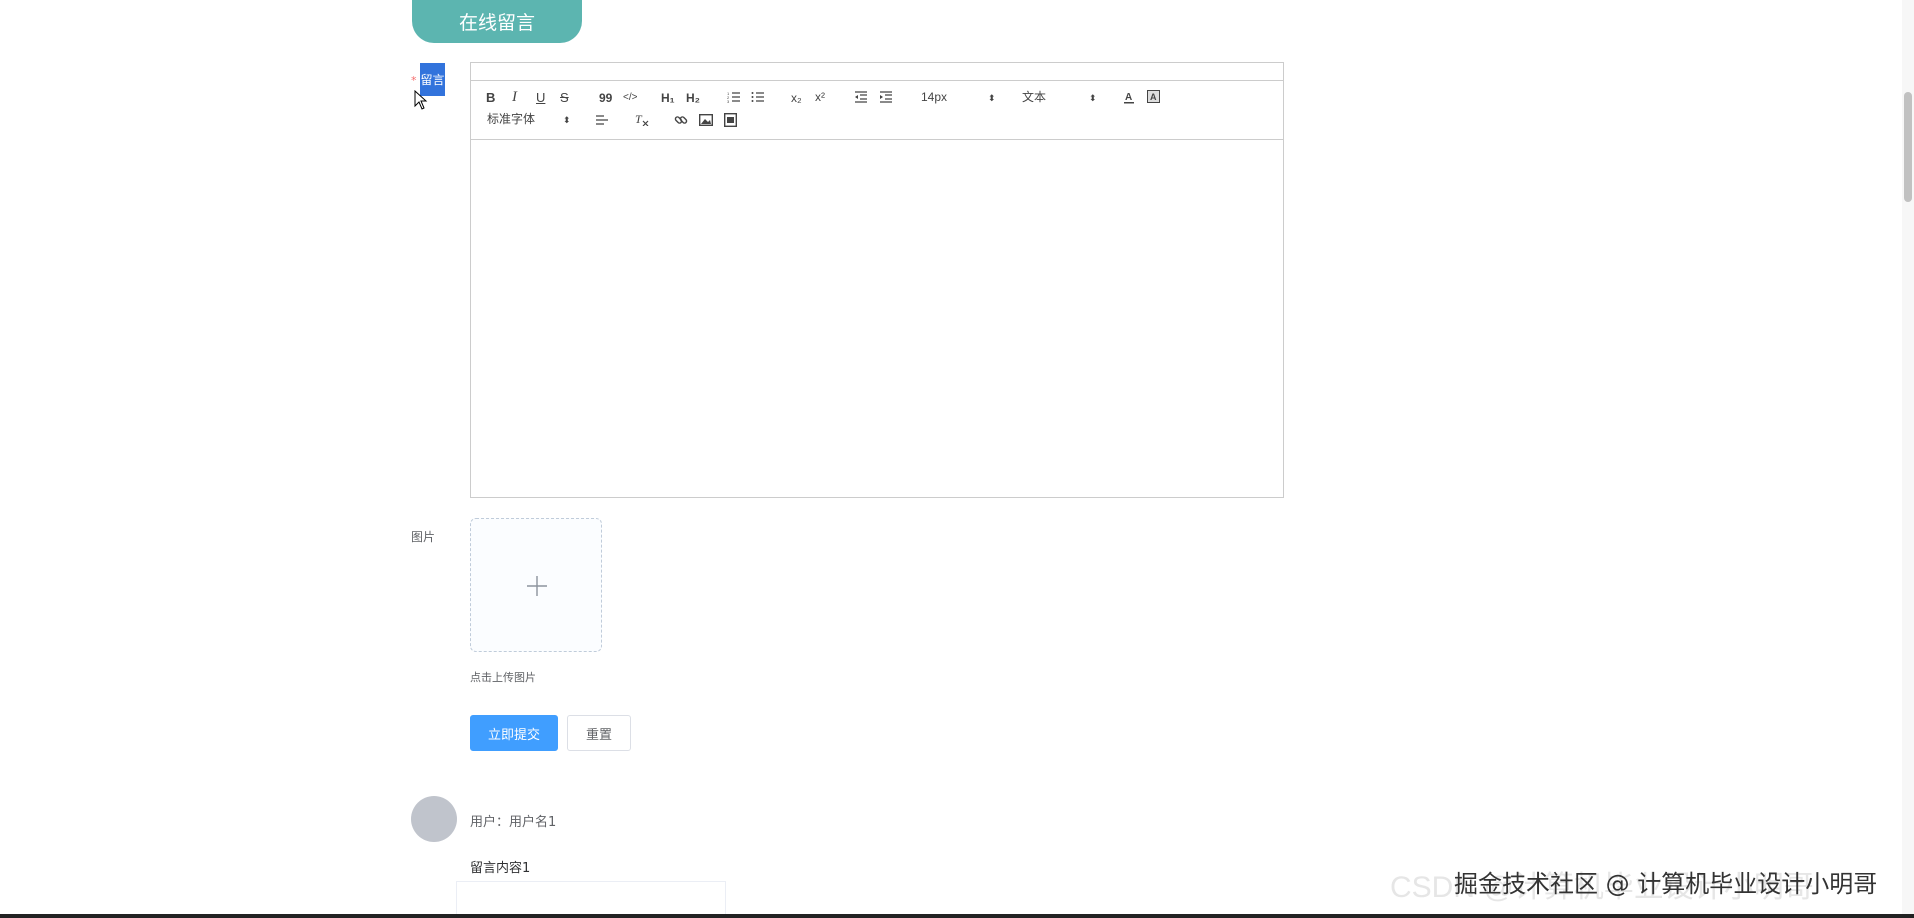 The width and height of the screenshot is (1914, 918). I want to click on strike-icon: S, so click(564, 98).